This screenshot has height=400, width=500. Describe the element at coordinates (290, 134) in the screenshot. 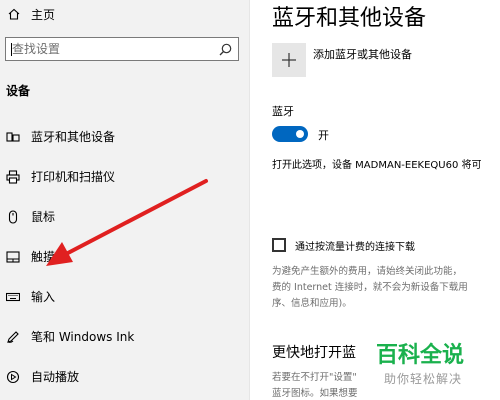

I see `bluetooth-toggle` at that location.